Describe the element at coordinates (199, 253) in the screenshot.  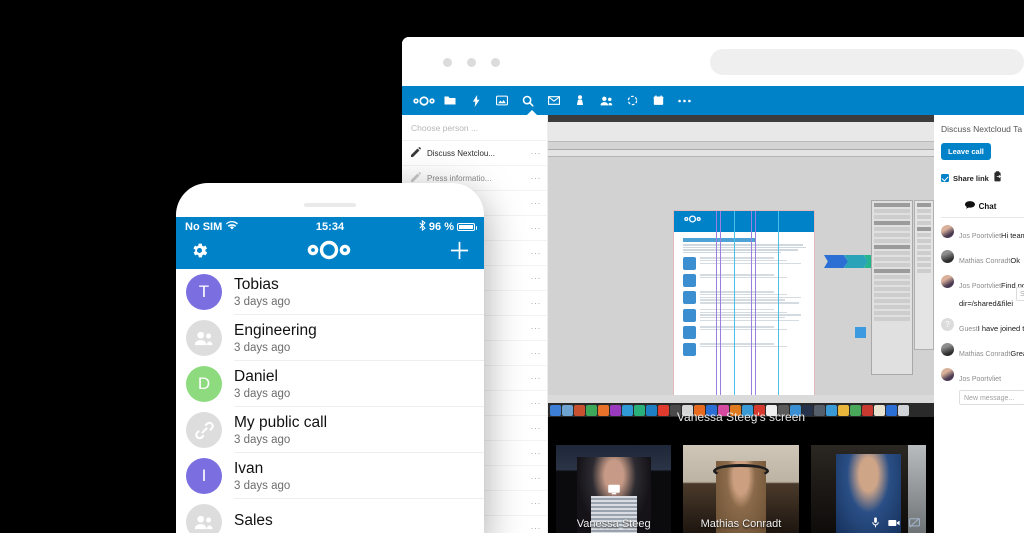
I see `gear-icon` at that location.